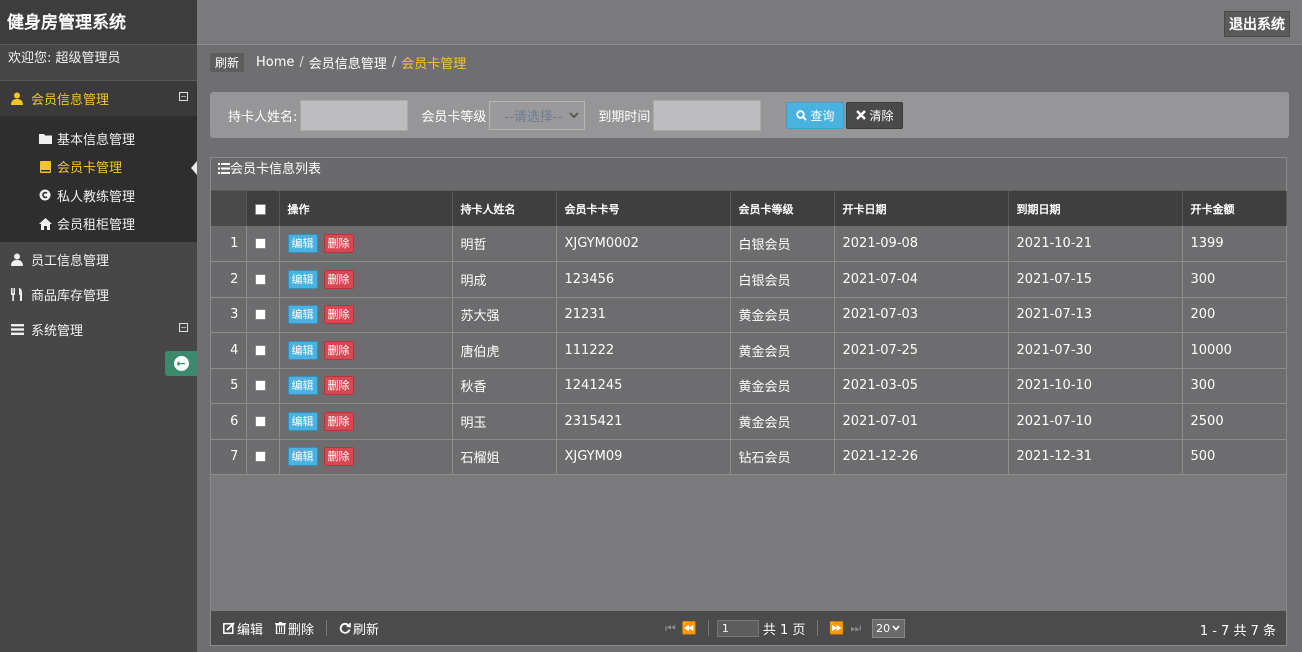 The width and height of the screenshot is (1302, 652). What do you see at coordinates (275, 62) in the screenshot?
I see `breadcrumb-home: Home` at bounding box center [275, 62].